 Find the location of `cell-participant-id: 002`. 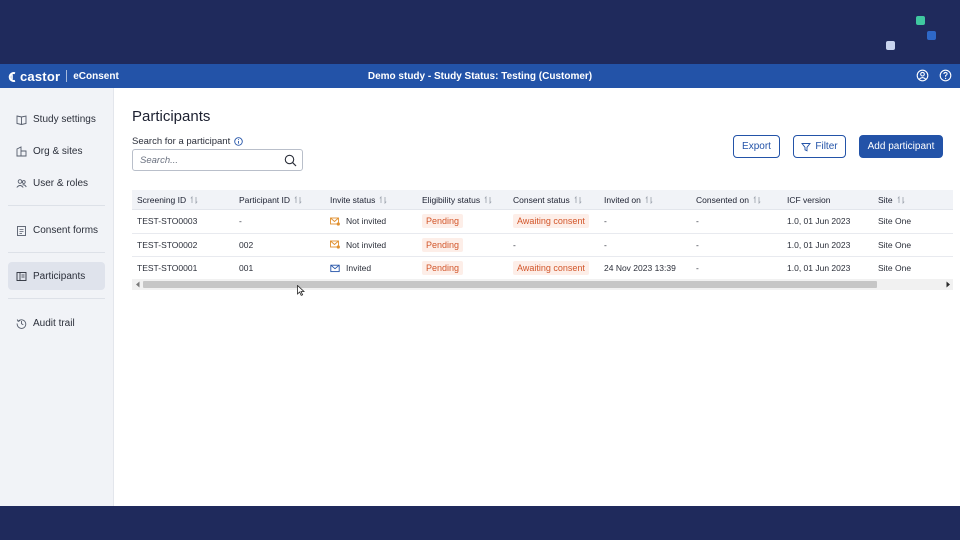

cell-participant-id: 002 is located at coordinates (246, 244).